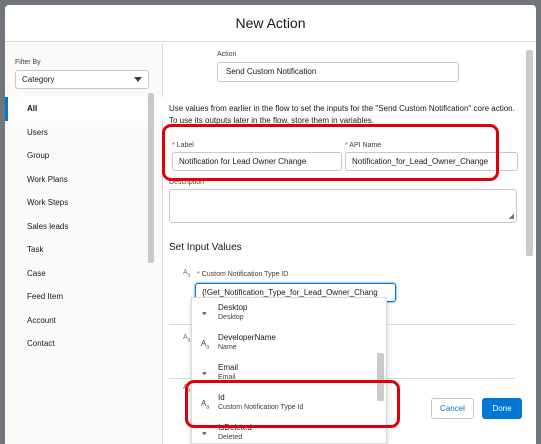 The width and height of the screenshot is (541, 444). I want to click on dropdown-item-developername: Aa DeveloperName Name, so click(289, 343).